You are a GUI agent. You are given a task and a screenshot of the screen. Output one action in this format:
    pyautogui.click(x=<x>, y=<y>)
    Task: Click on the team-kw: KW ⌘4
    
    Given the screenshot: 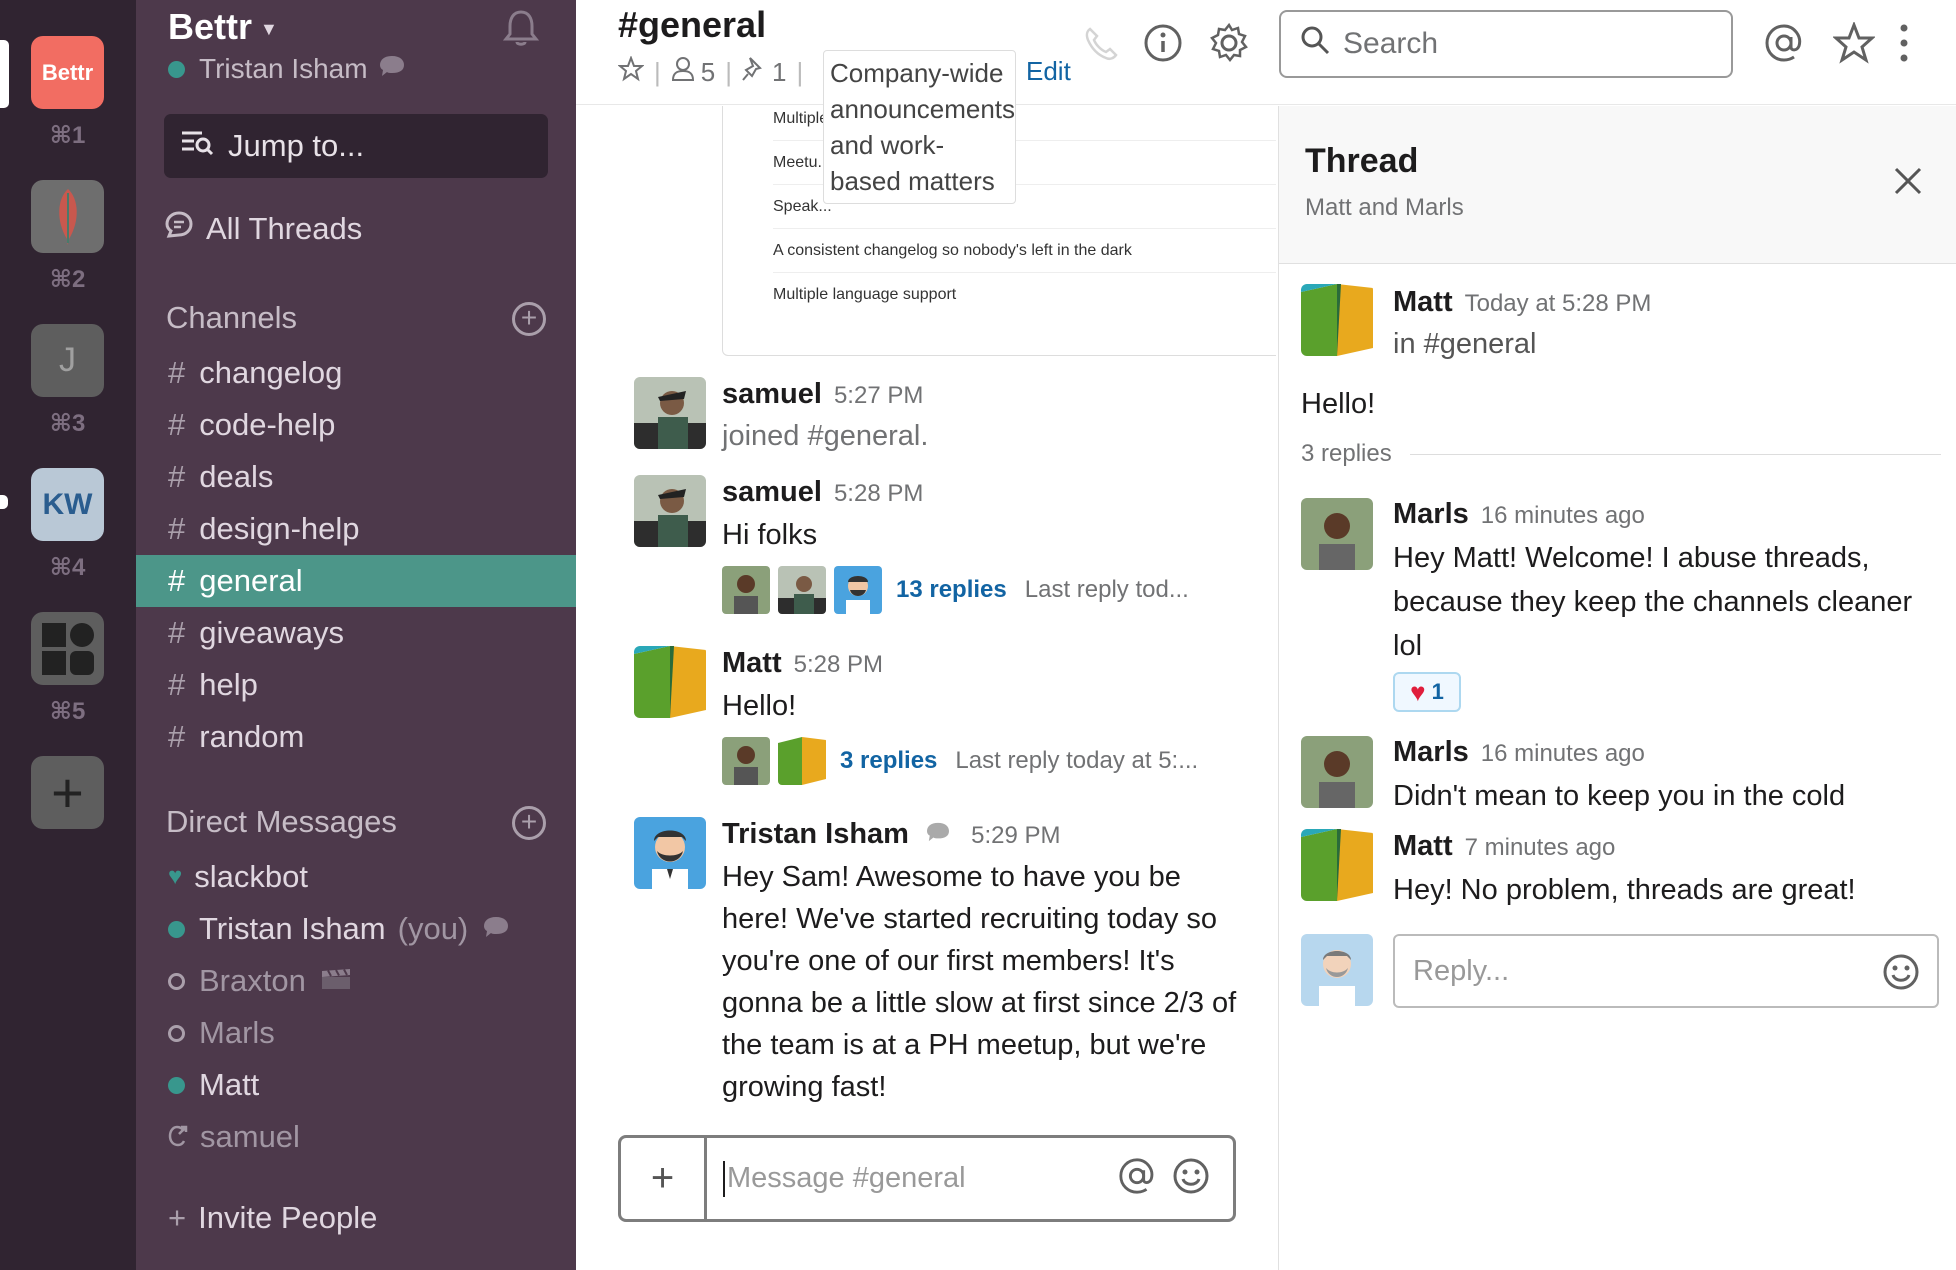 What is the action you would take?
    pyautogui.click(x=67, y=525)
    